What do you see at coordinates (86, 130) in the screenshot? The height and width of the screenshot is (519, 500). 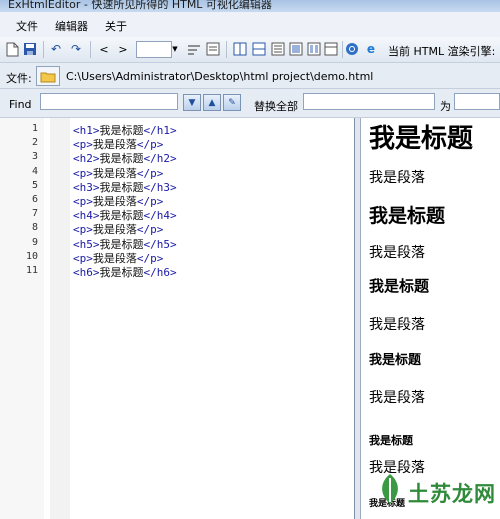 I see `code-open-tag: <h1>` at bounding box center [86, 130].